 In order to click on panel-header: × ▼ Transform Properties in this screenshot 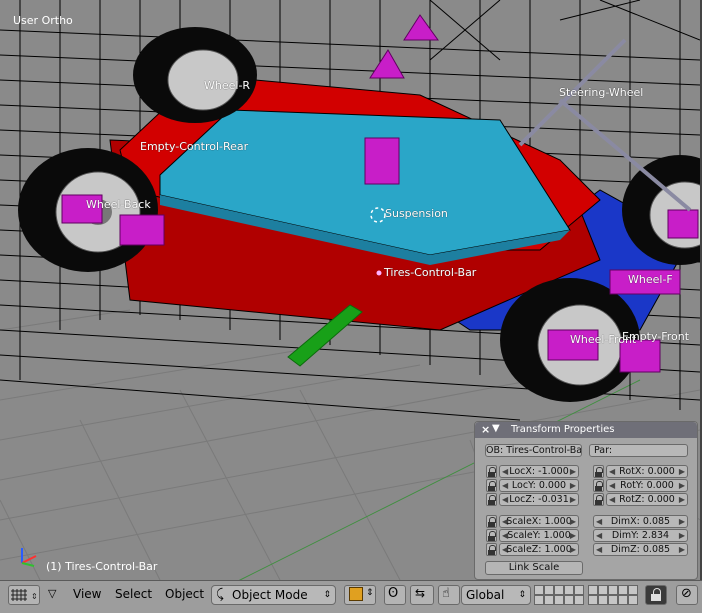, I will do `click(586, 430)`.